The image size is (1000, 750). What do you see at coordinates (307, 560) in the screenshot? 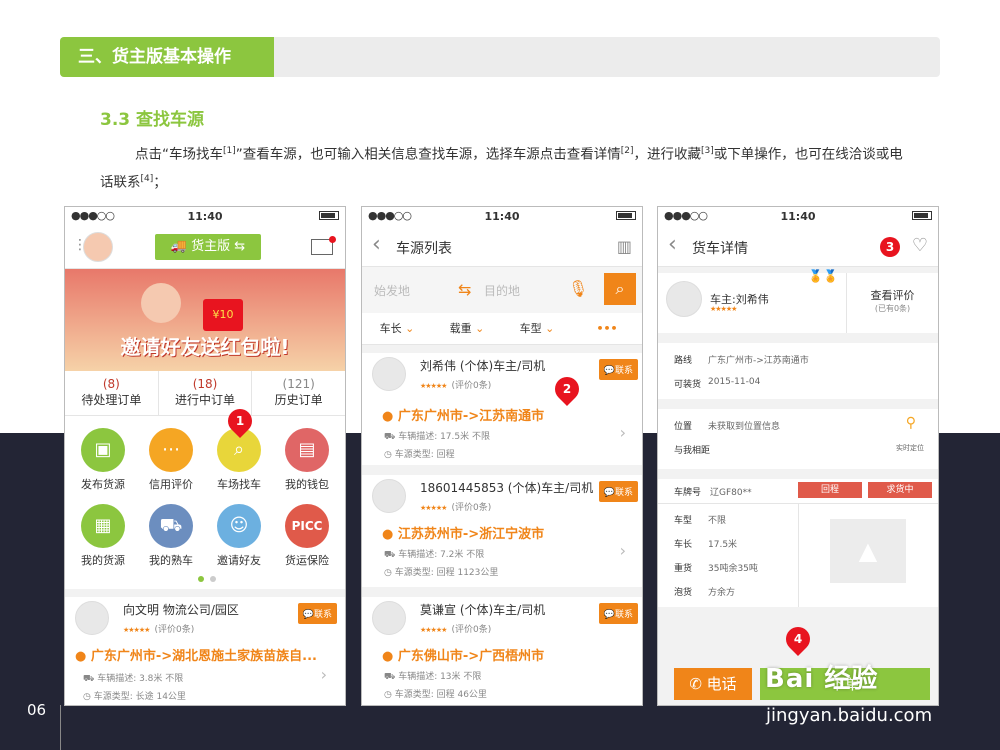
I see `grid-label: 货运保险` at bounding box center [307, 560].